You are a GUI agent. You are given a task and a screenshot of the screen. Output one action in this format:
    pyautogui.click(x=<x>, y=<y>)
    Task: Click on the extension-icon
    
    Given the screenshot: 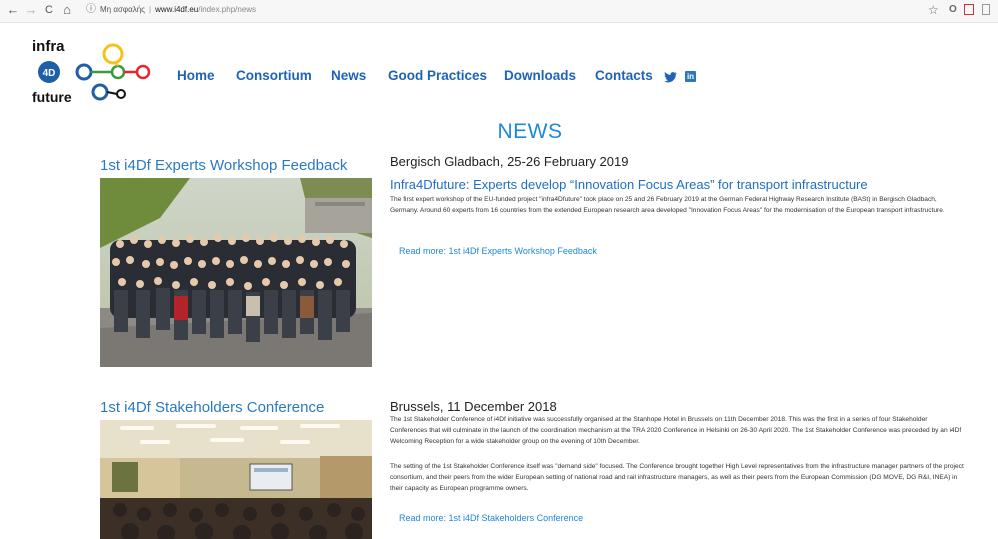 What is the action you would take?
    pyautogui.click(x=969, y=9)
    